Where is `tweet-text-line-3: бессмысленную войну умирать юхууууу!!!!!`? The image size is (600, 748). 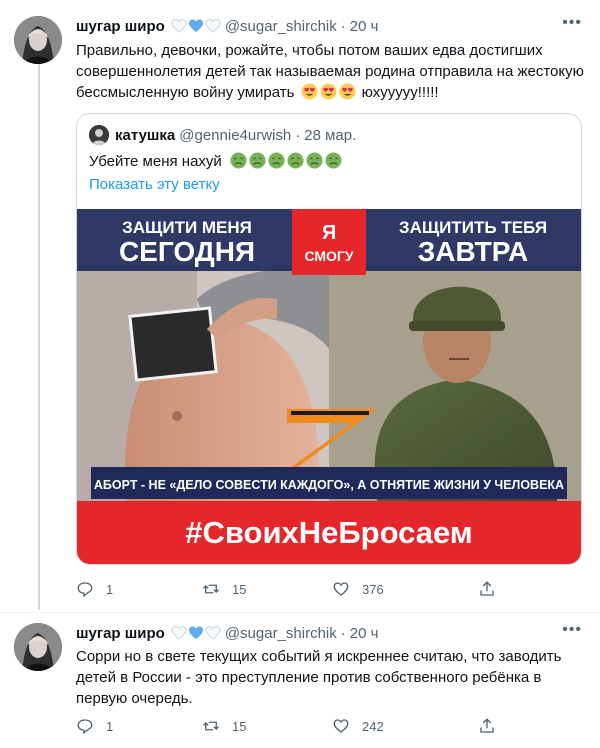 tweet-text-line-3: бессмысленную войну умирать юхууууу!!!!! is located at coordinates (331, 92).